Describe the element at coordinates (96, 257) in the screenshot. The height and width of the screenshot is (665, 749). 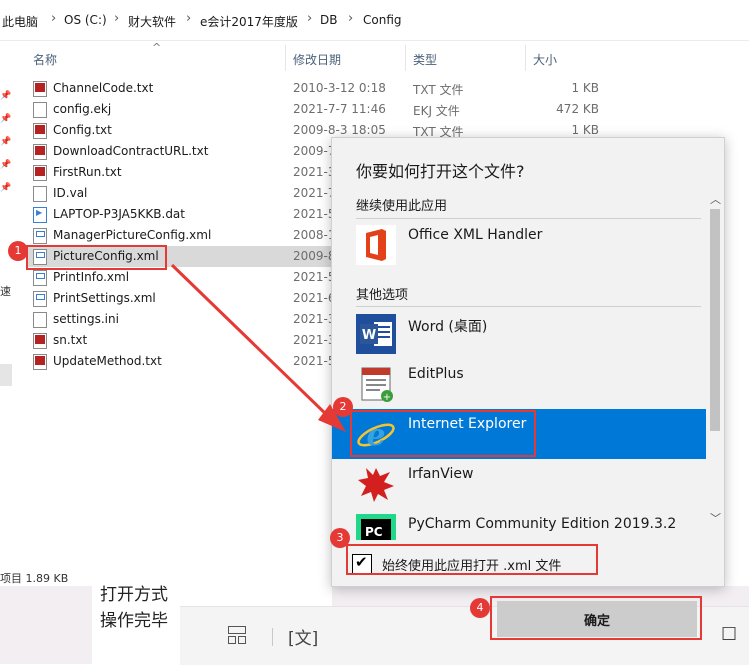
I see `highlight-pictureconfig` at that location.